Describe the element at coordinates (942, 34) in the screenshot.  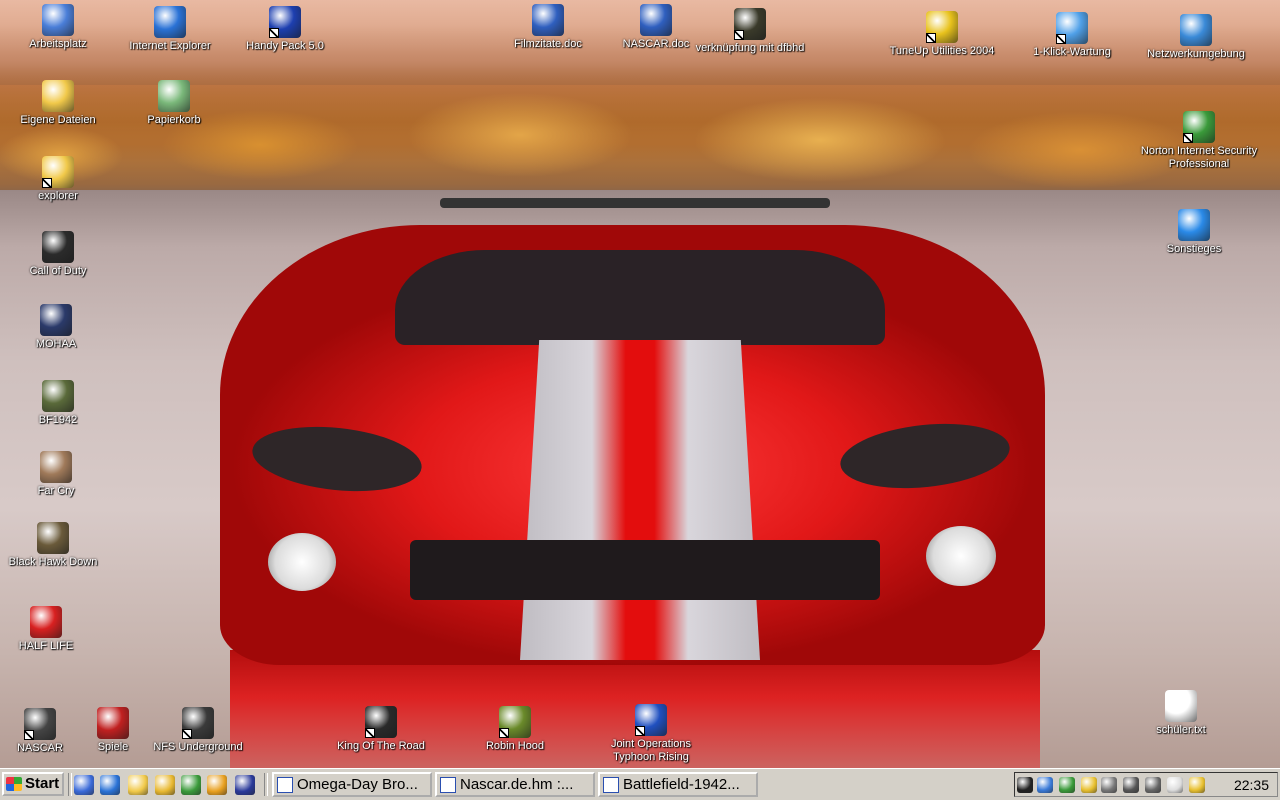
I see `desktop-icon-tuneup-utilities: TuneUp Utilities 2004` at that location.